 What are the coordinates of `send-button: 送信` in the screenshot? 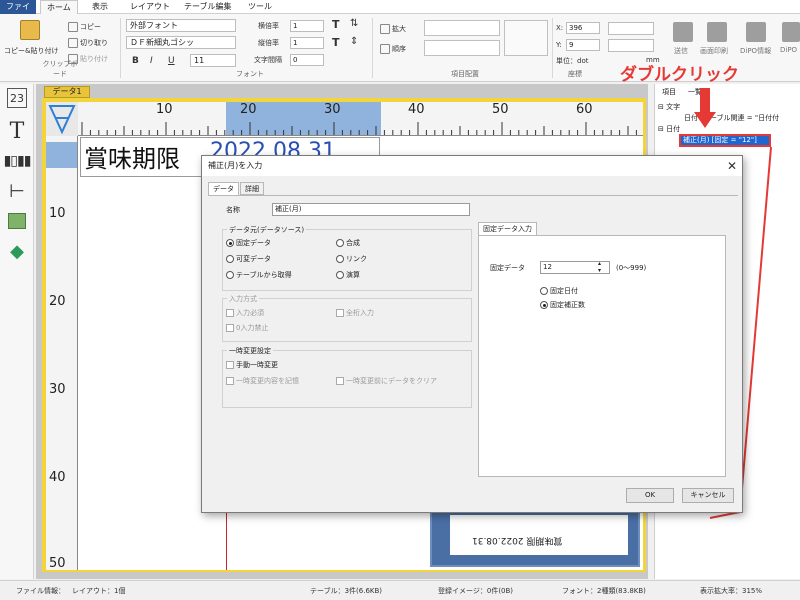 It's located at (681, 51).